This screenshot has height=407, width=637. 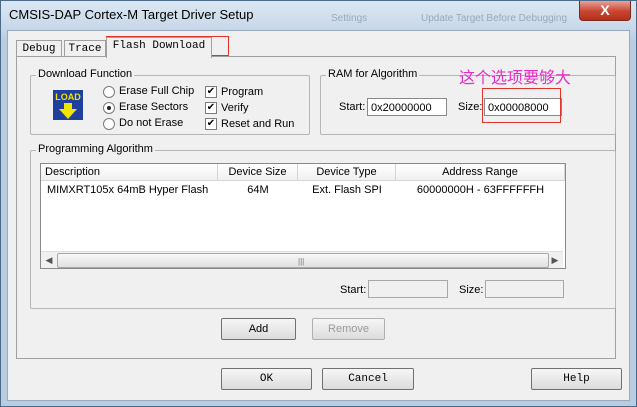 I want to click on erase-sectors-label: Erase Sectors, so click(x=154, y=107).